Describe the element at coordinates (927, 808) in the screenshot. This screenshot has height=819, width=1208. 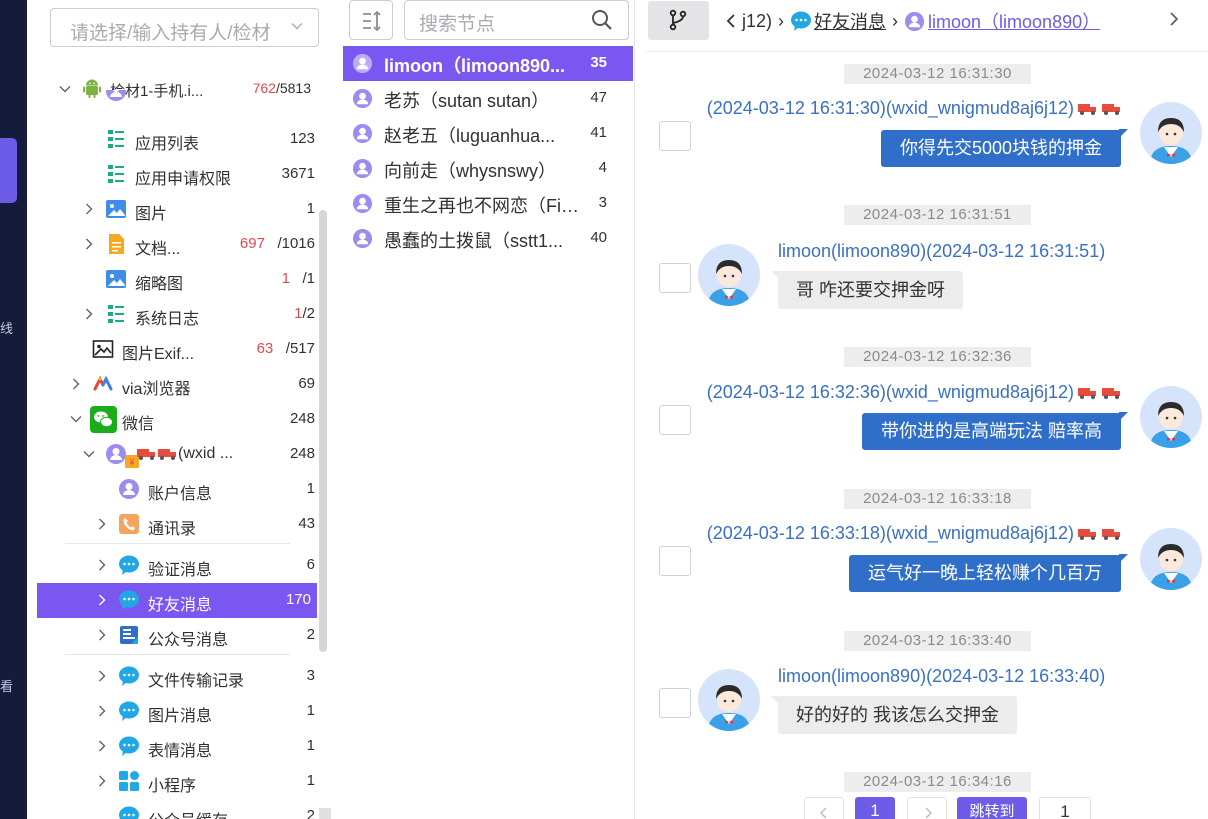
I see `pager-next-button` at that location.